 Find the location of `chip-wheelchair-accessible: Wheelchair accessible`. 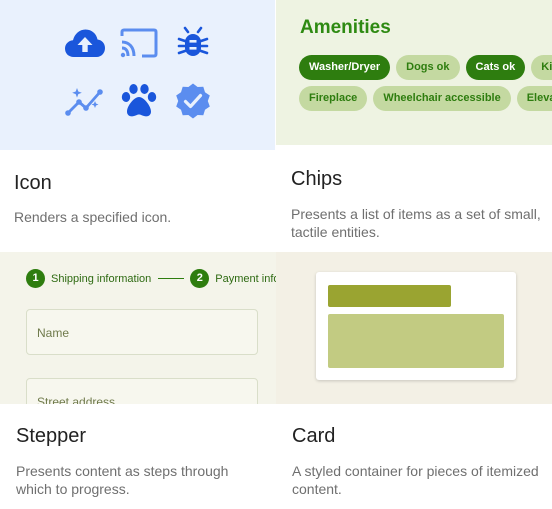

chip-wheelchair-accessible: Wheelchair accessible is located at coordinates (442, 98).